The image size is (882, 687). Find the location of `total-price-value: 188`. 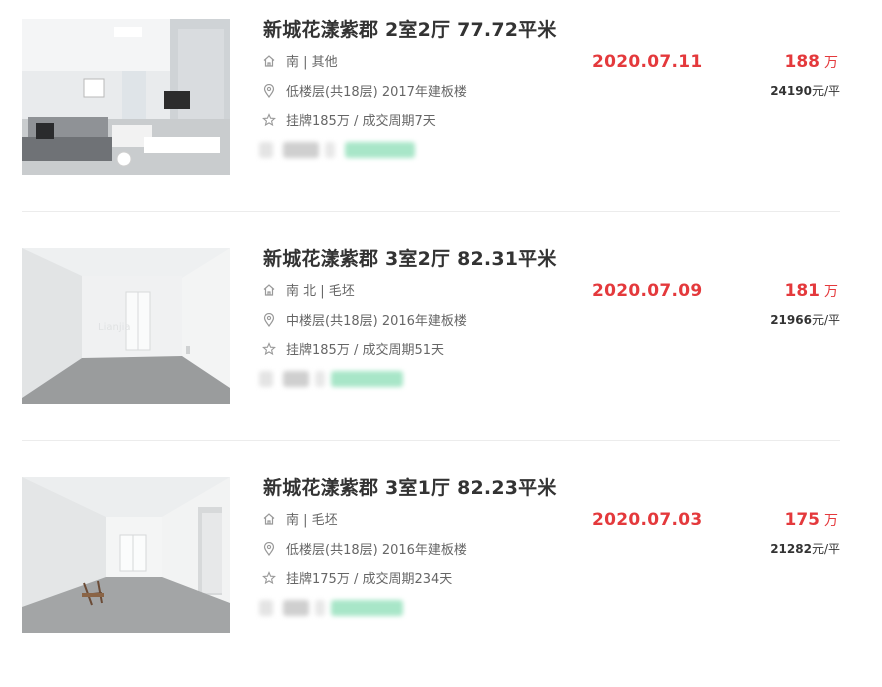

total-price-value: 188 is located at coordinates (802, 62).